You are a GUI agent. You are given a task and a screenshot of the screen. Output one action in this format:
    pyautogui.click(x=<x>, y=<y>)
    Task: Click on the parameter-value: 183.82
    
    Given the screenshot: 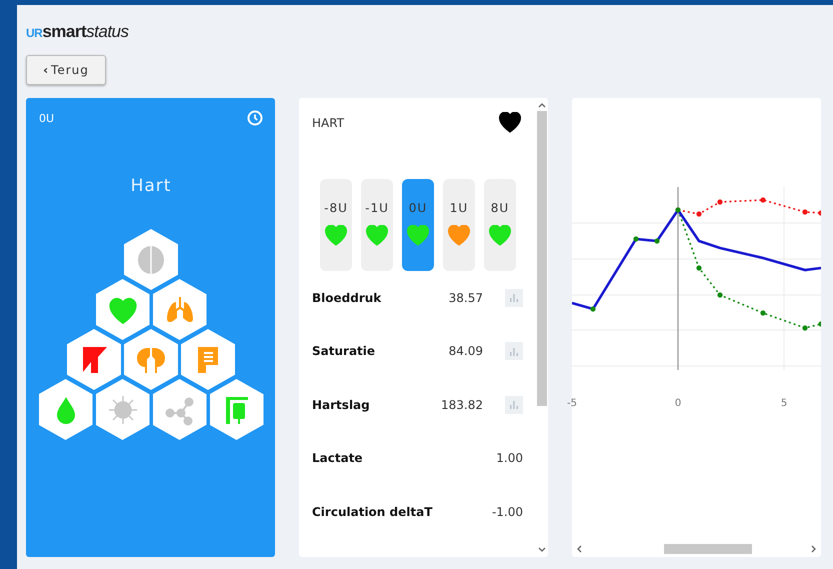 What is the action you would take?
    pyautogui.click(x=462, y=405)
    